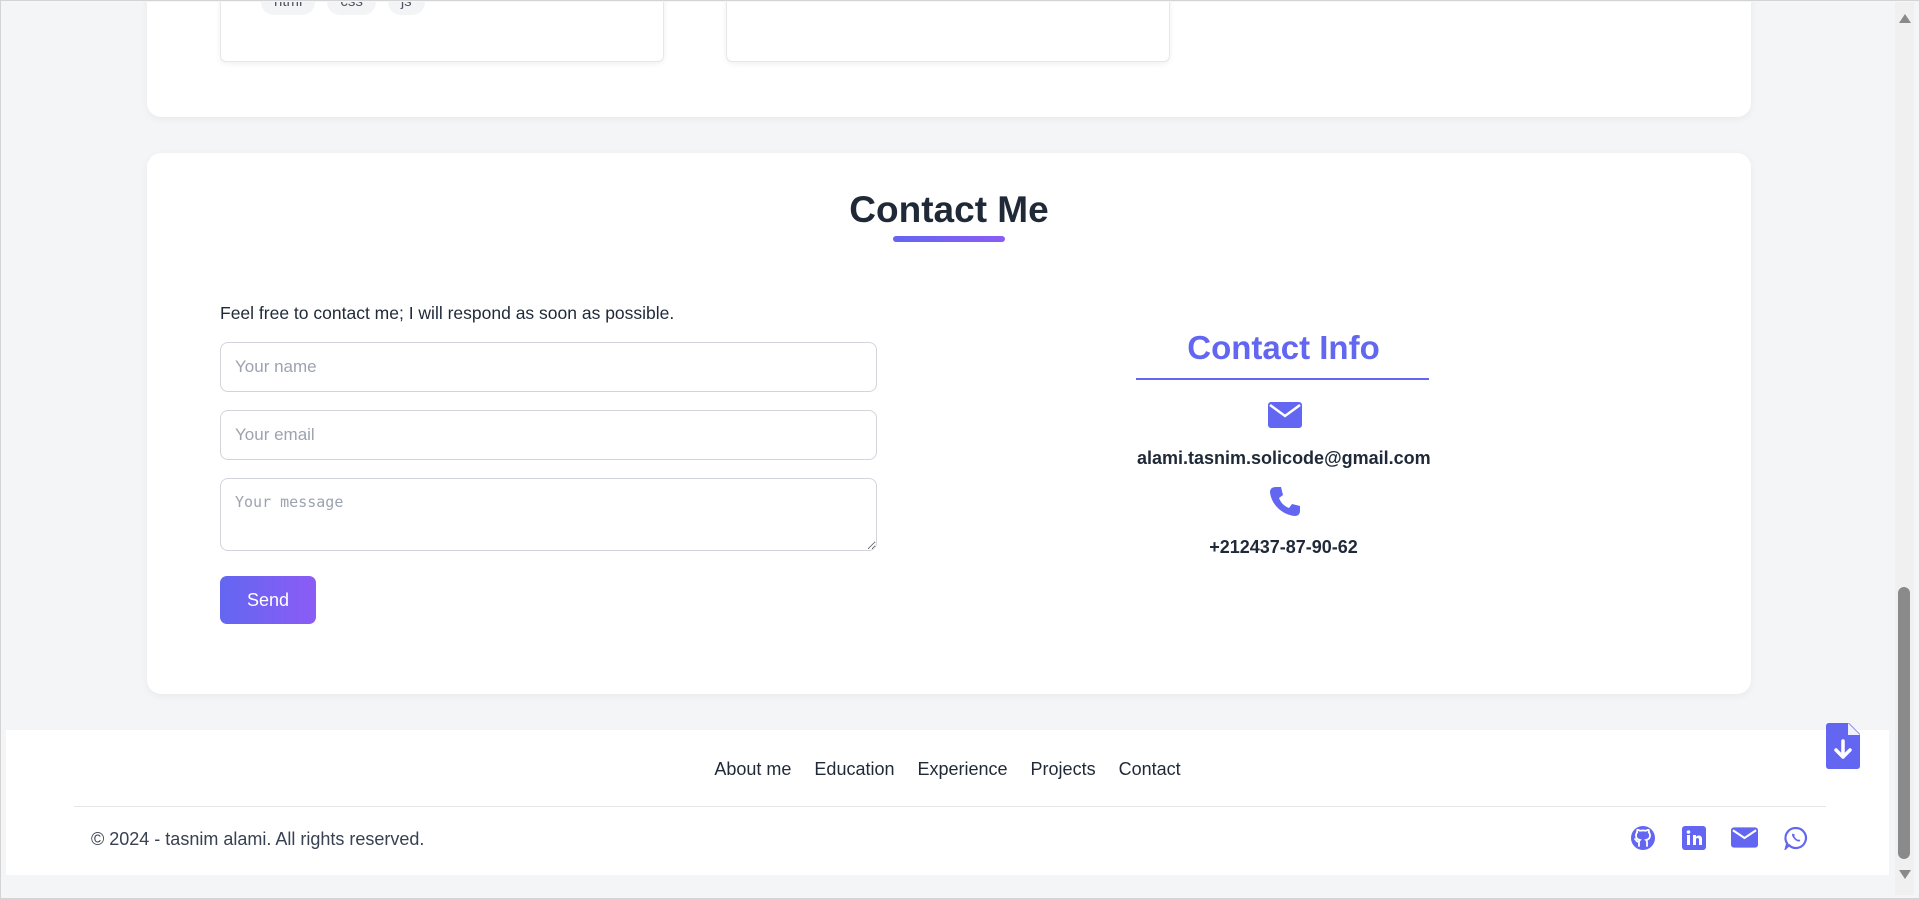 This screenshot has width=1920, height=899. Describe the element at coordinates (1795, 837) in the screenshot. I see `whatsapp-icon` at that location.